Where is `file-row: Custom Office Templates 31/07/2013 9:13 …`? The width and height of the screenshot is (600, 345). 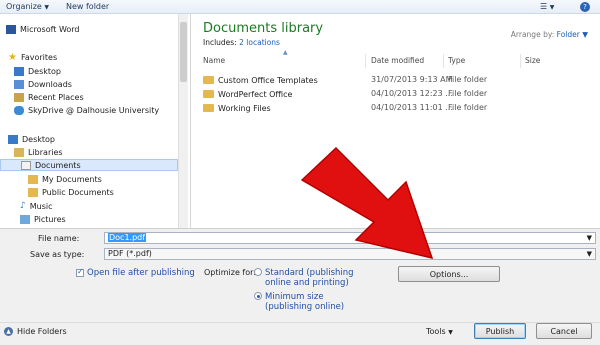 file-row: Custom Office Templates 31/07/2013 9:13 … is located at coordinates (395, 79).